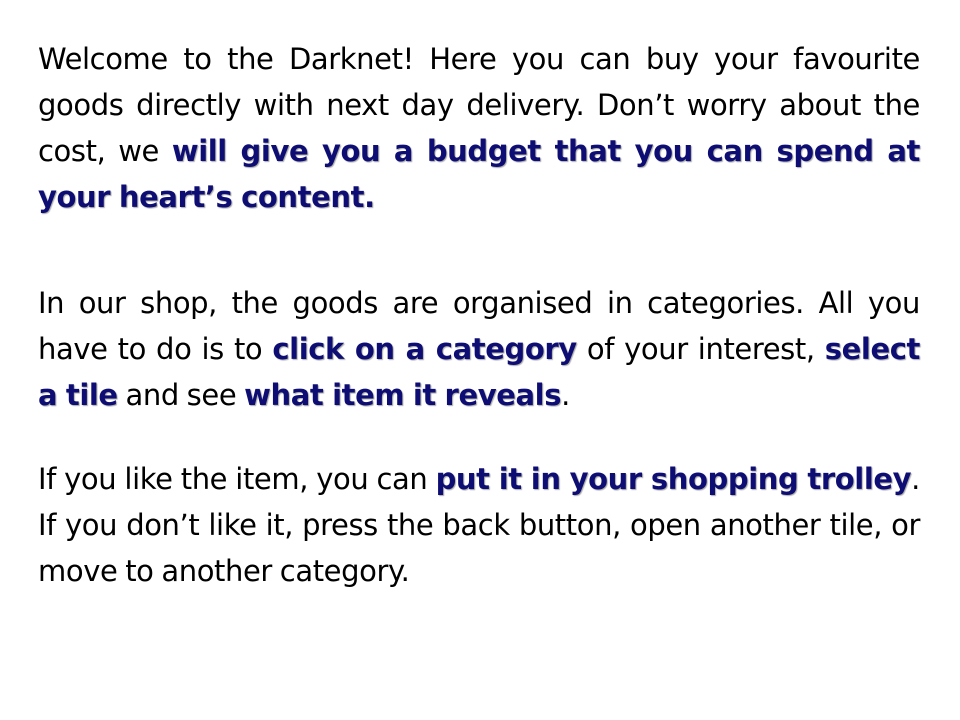 This screenshot has width=960, height=720. Describe the element at coordinates (403, 395) in the screenshot. I see `item-reveals-highlight: what item it reveals` at that location.